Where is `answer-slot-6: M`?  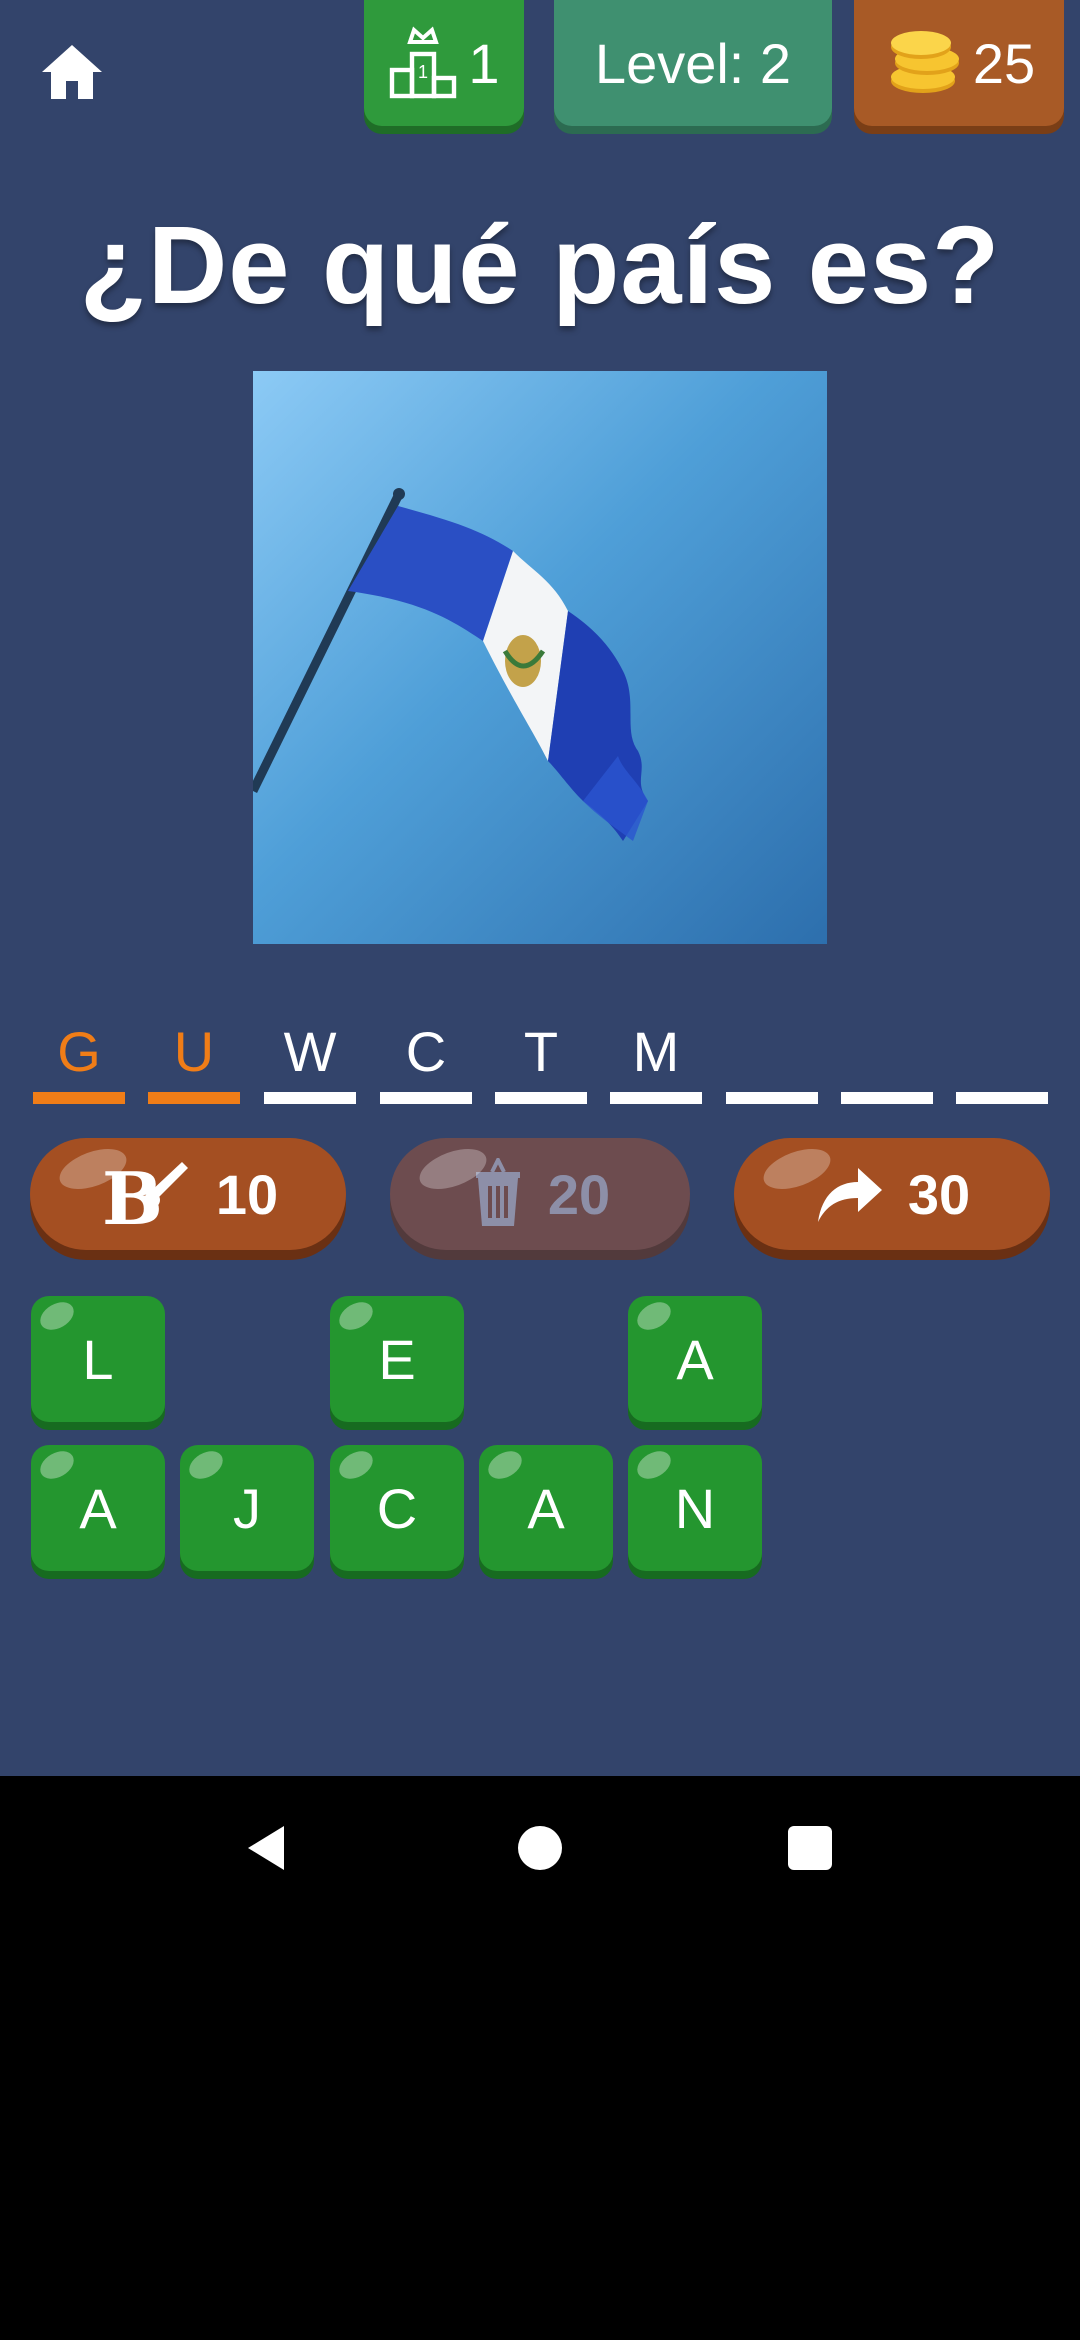
answer-slot-6: M is located at coordinates (656, 1062).